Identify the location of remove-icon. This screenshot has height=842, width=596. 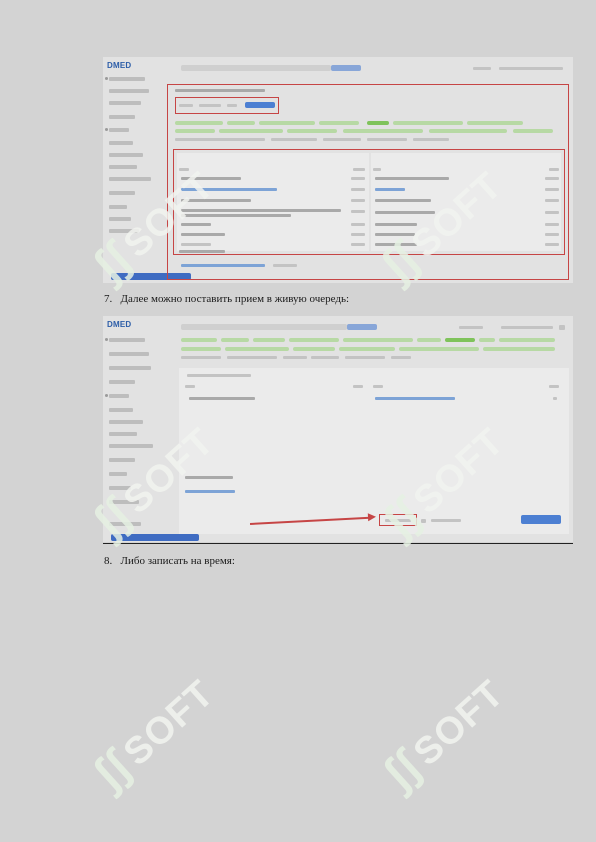
(555, 398).